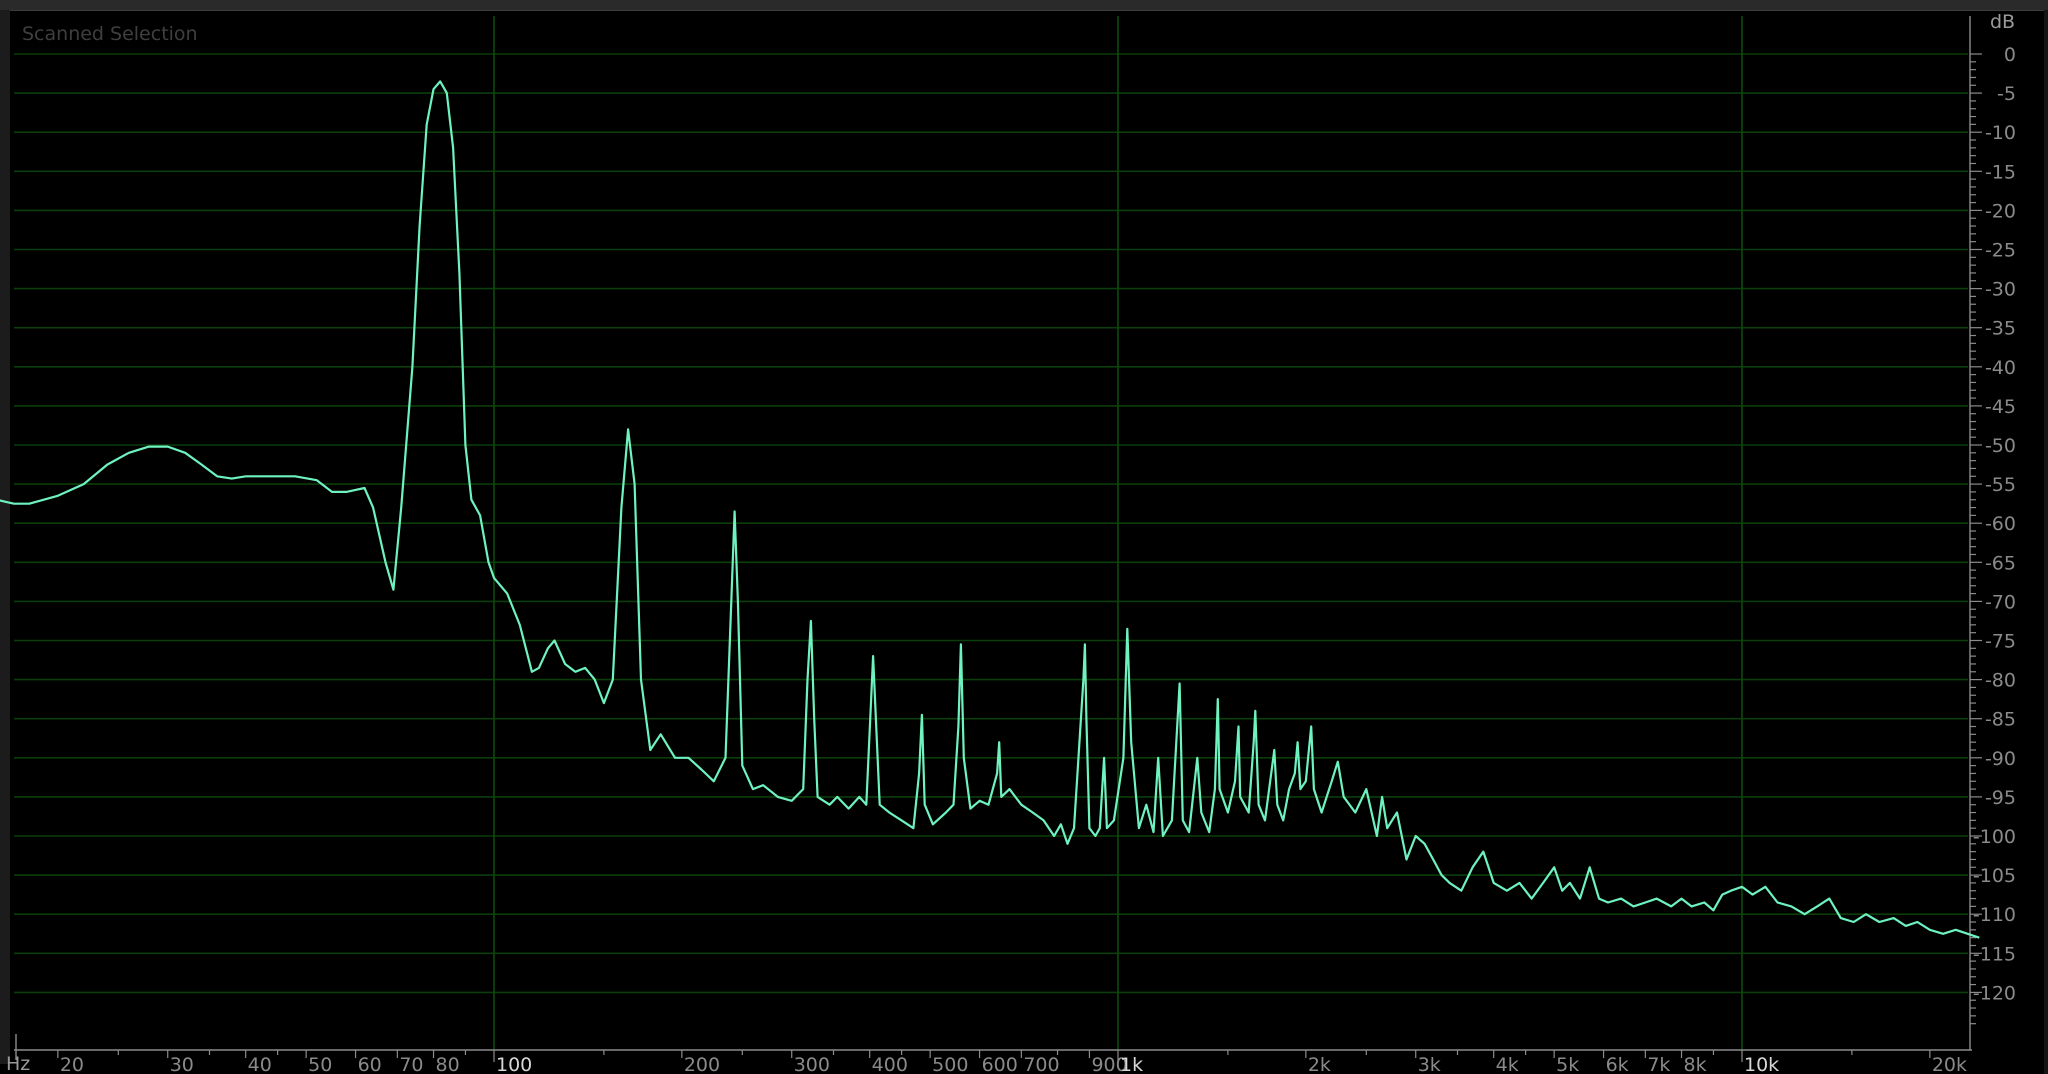 This screenshot has height=1074, width=2048. What do you see at coordinates (2000, 211) in the screenshot?
I see `y-tick-label: -20` at bounding box center [2000, 211].